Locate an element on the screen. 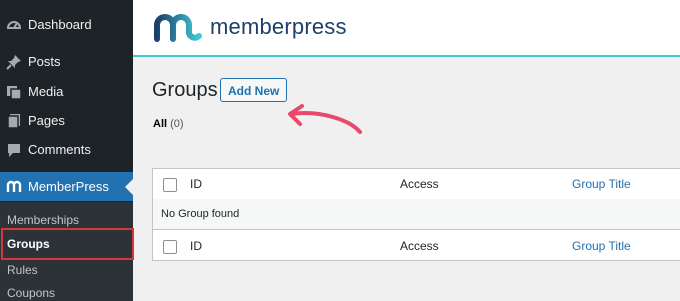 Image resolution: width=680 pixels, height=301 pixels. memberpress-logo-text: memberpress is located at coordinates (278, 26).